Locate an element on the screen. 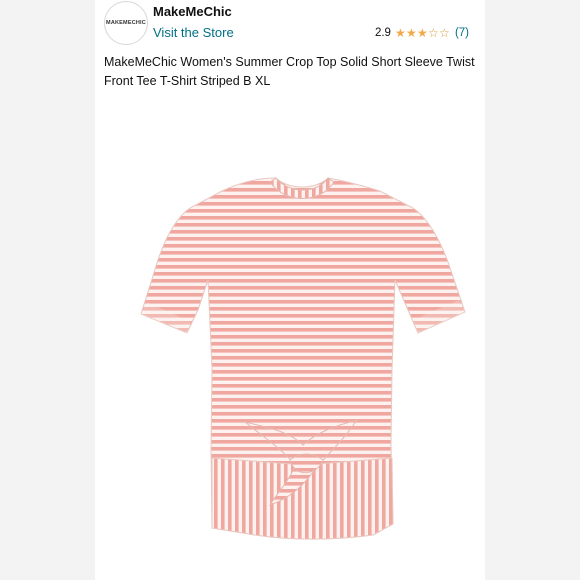 Image resolution: width=580 pixels, height=580 pixels. store-name: MakeMeChic is located at coordinates (192, 11).